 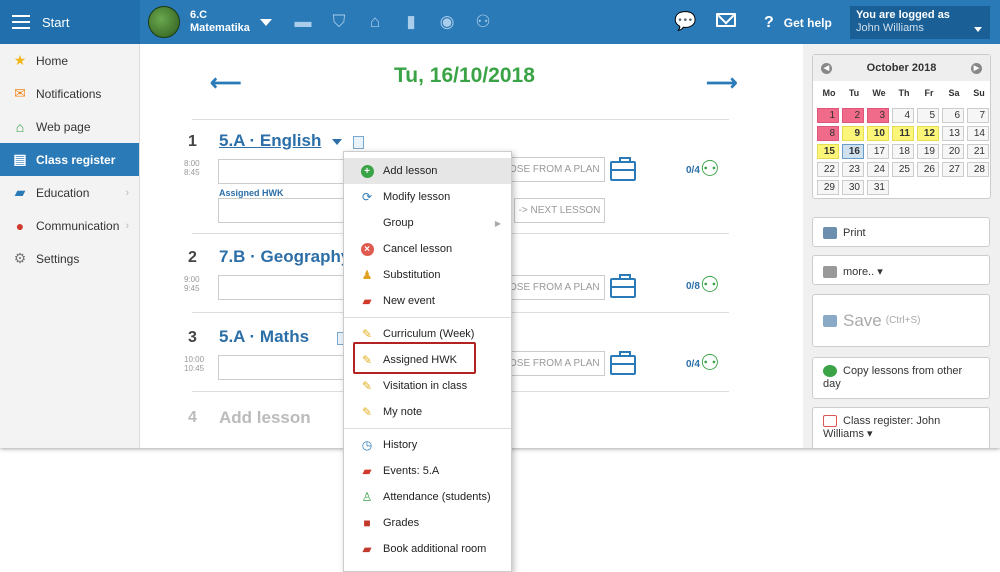 I want to click on chat-icon: 💬, so click(x=685, y=21).